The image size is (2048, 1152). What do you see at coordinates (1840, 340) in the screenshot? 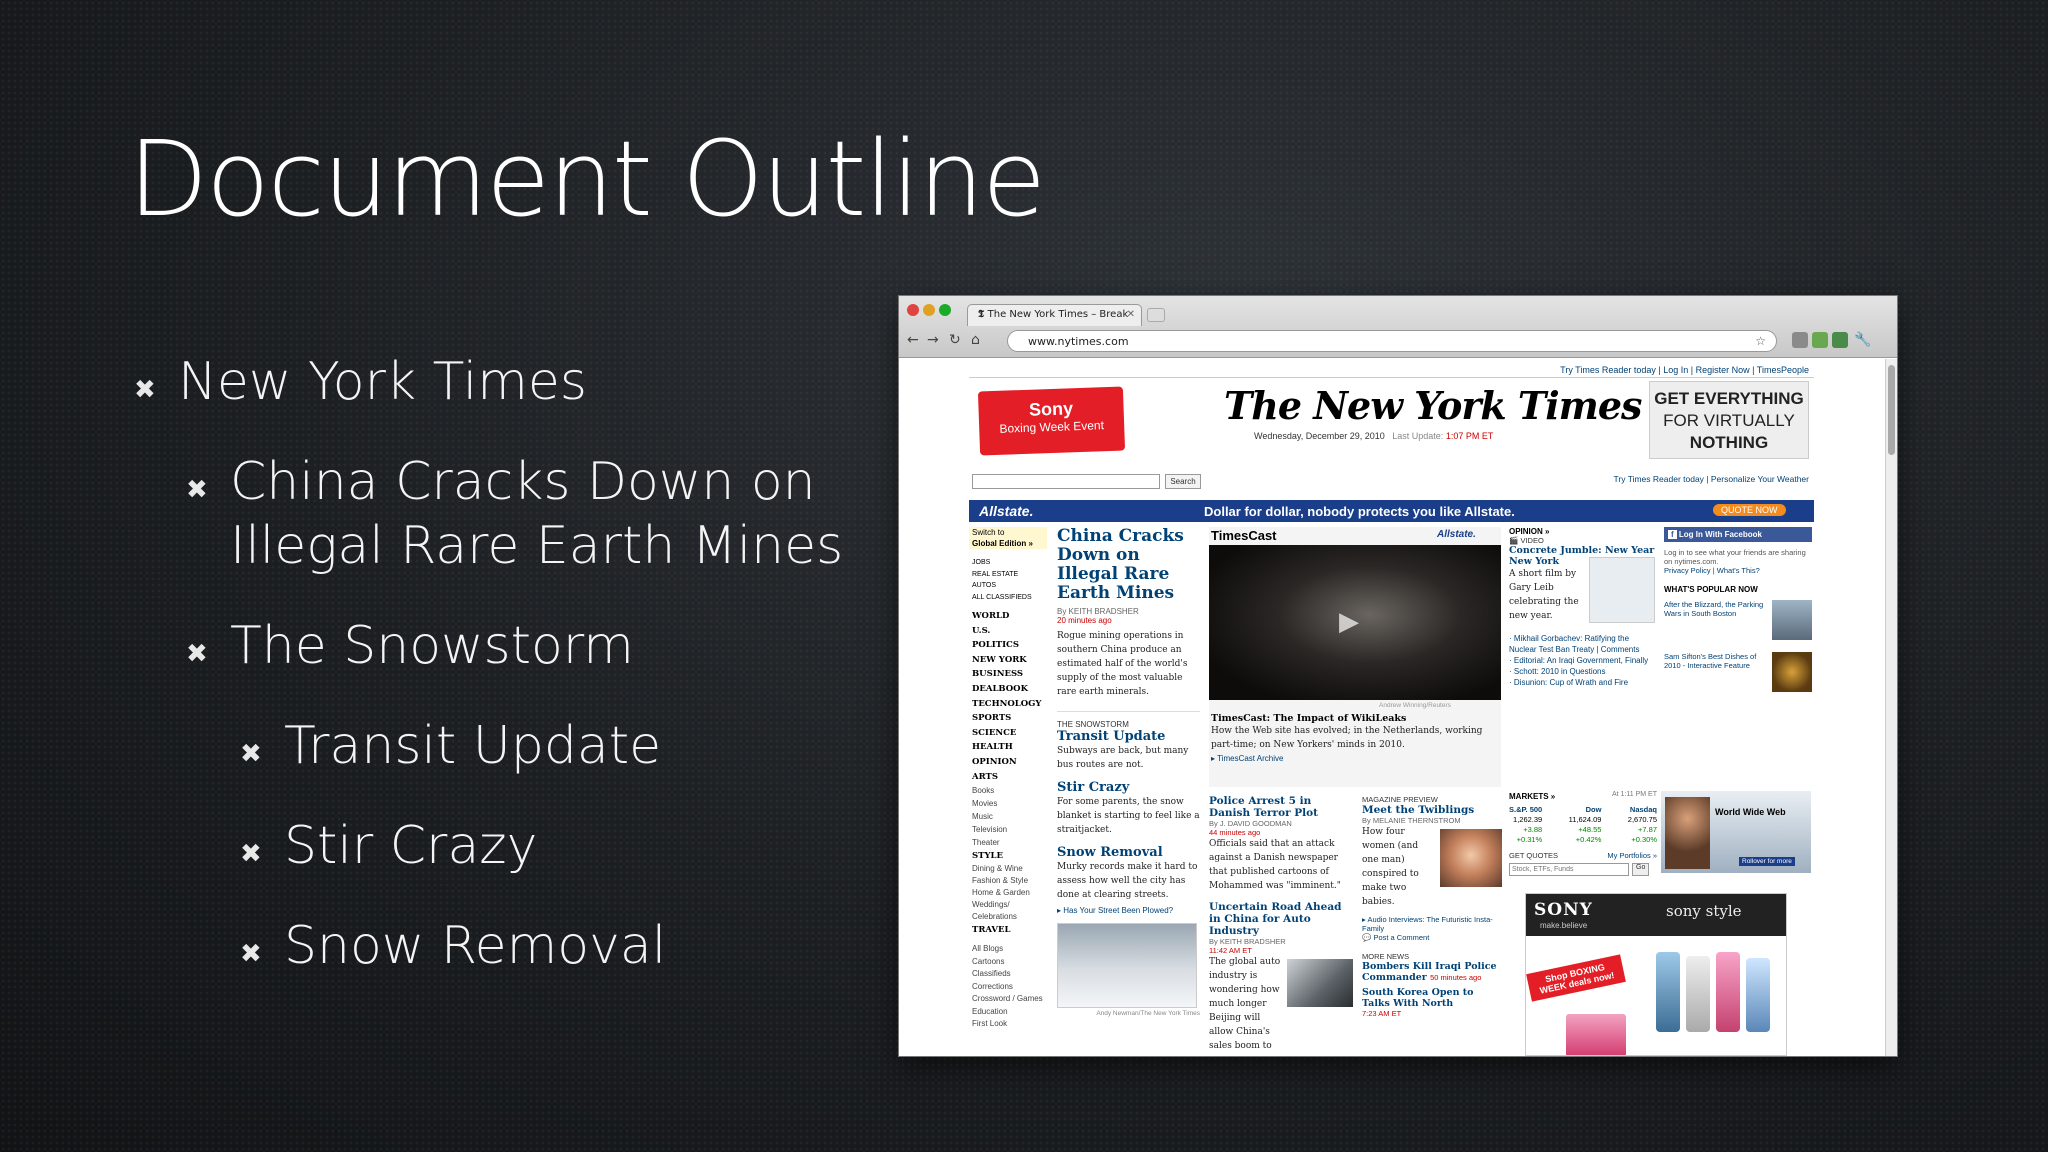
I see `page-menu-icon` at bounding box center [1840, 340].